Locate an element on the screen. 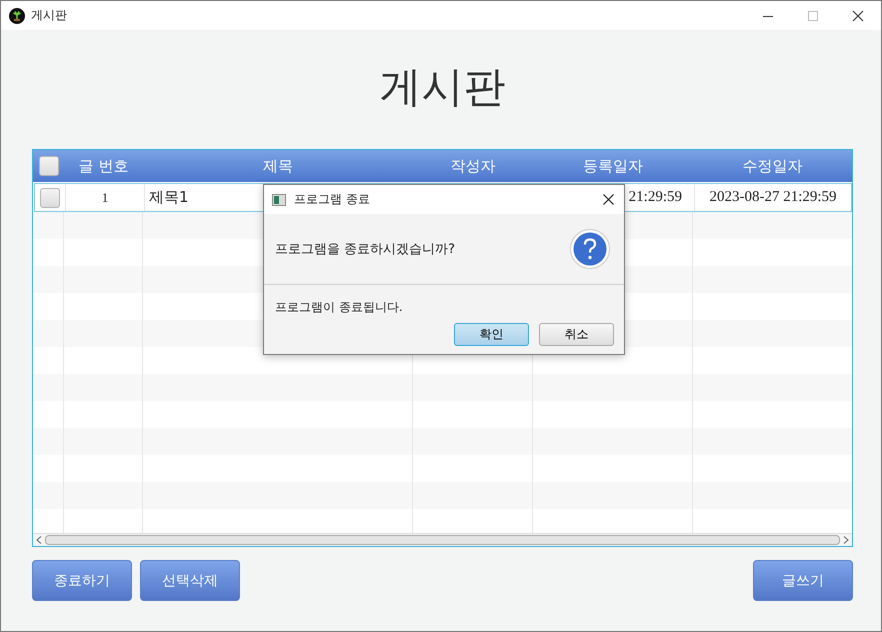 The height and width of the screenshot is (632, 882). dialog-message: 프로그램을 종료하시겠습니까? is located at coordinates (365, 249).